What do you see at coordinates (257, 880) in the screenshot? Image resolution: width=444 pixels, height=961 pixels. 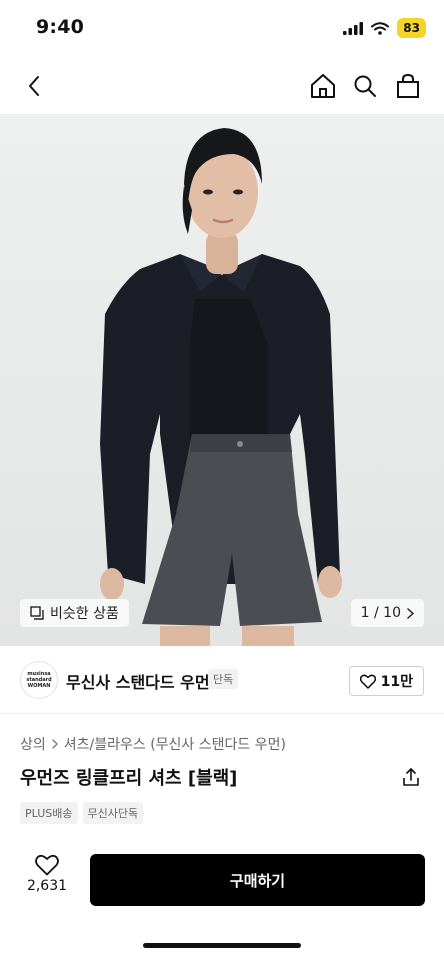 I see `buy-button: 구매하기` at bounding box center [257, 880].